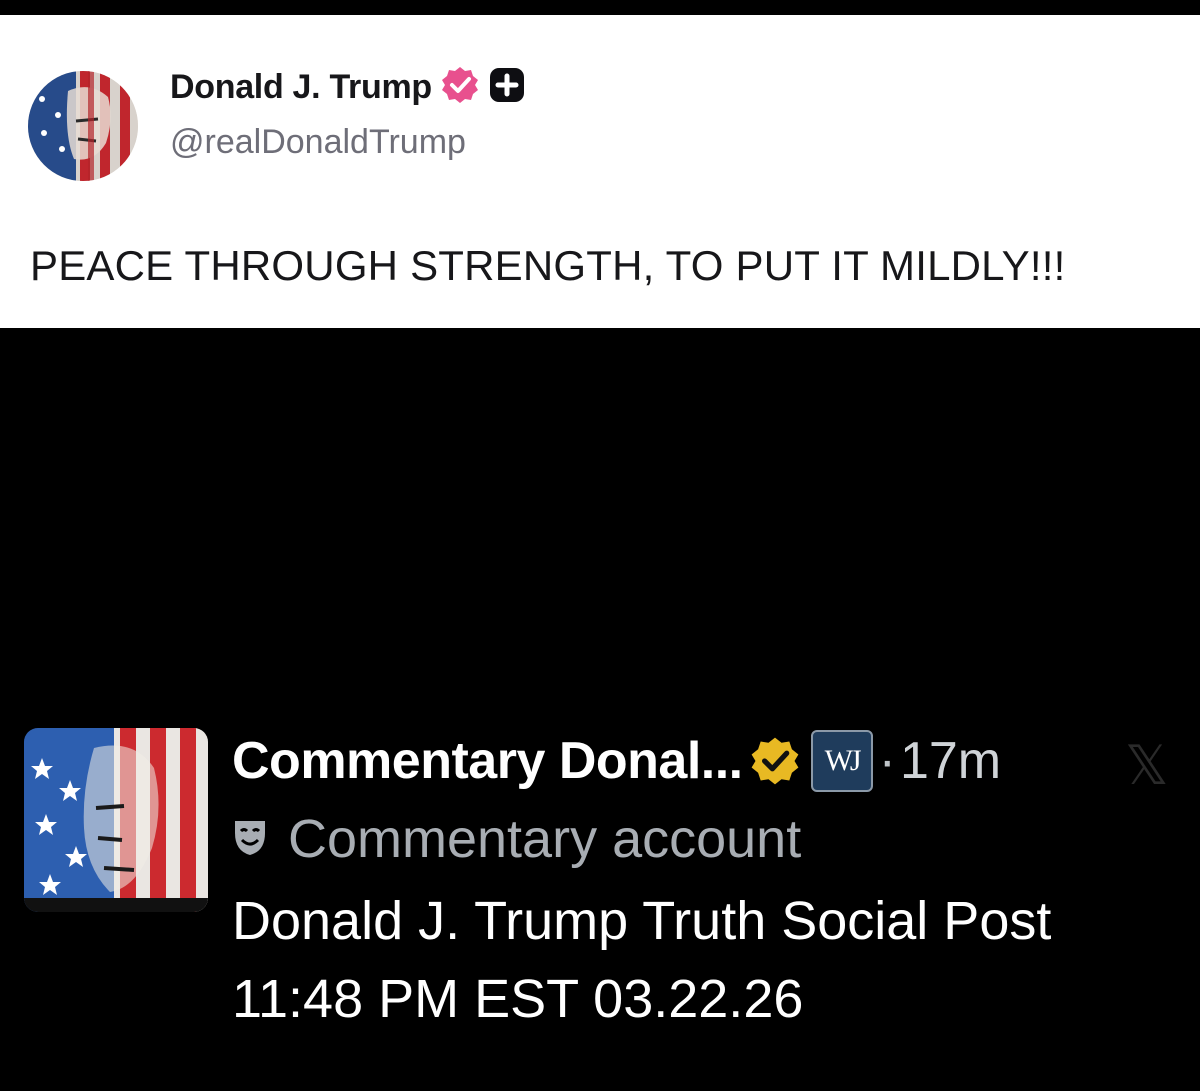 This screenshot has height=1091, width=1200. What do you see at coordinates (841, 761) in the screenshot?
I see `affiliate-badge: WJ` at bounding box center [841, 761].